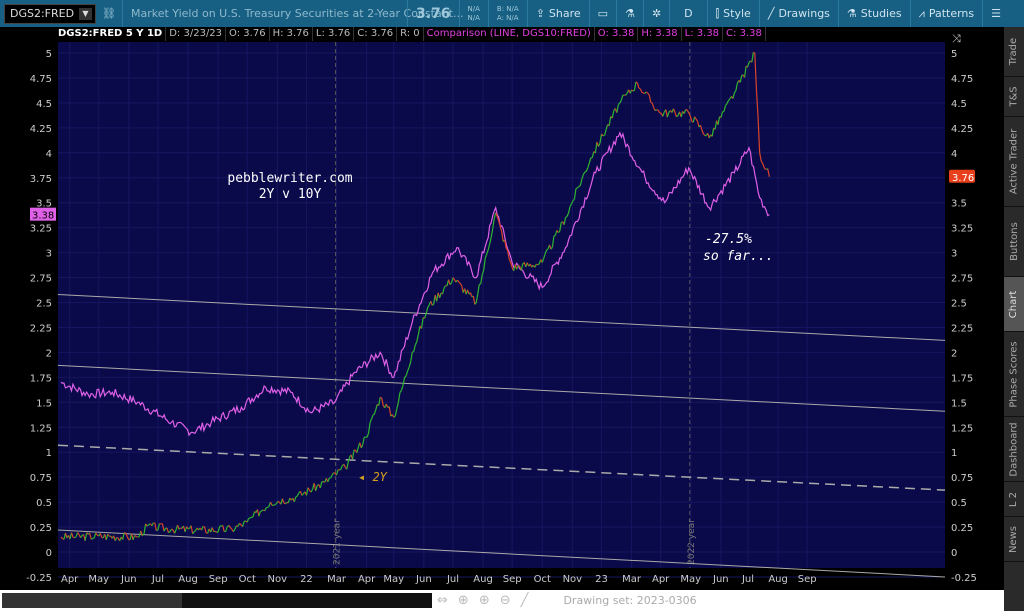 The height and width of the screenshot is (611, 1024). I want to click on line-icon: ╱, so click(771, 13).